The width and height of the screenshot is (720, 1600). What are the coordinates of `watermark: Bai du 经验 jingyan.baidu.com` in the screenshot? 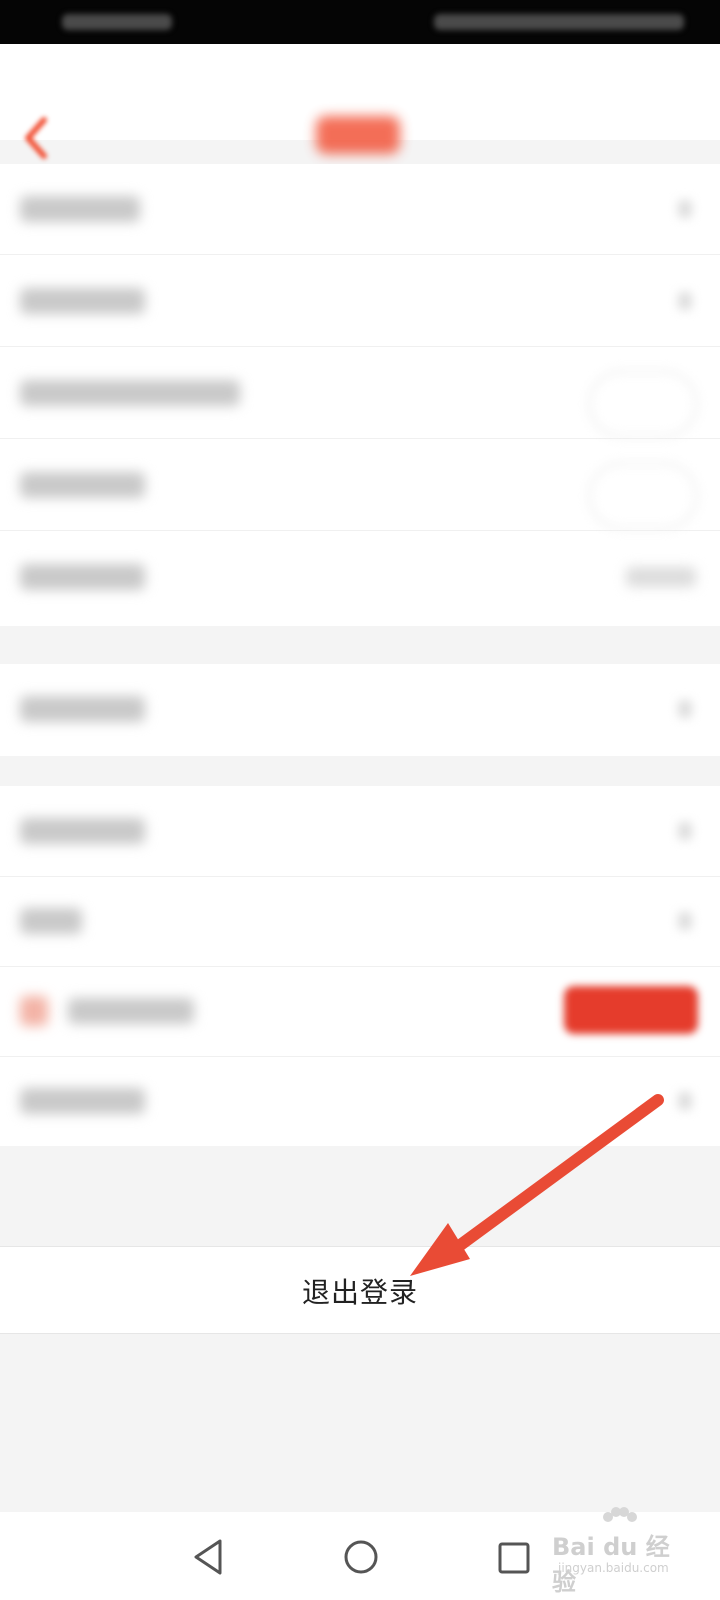 It's located at (617, 1551).